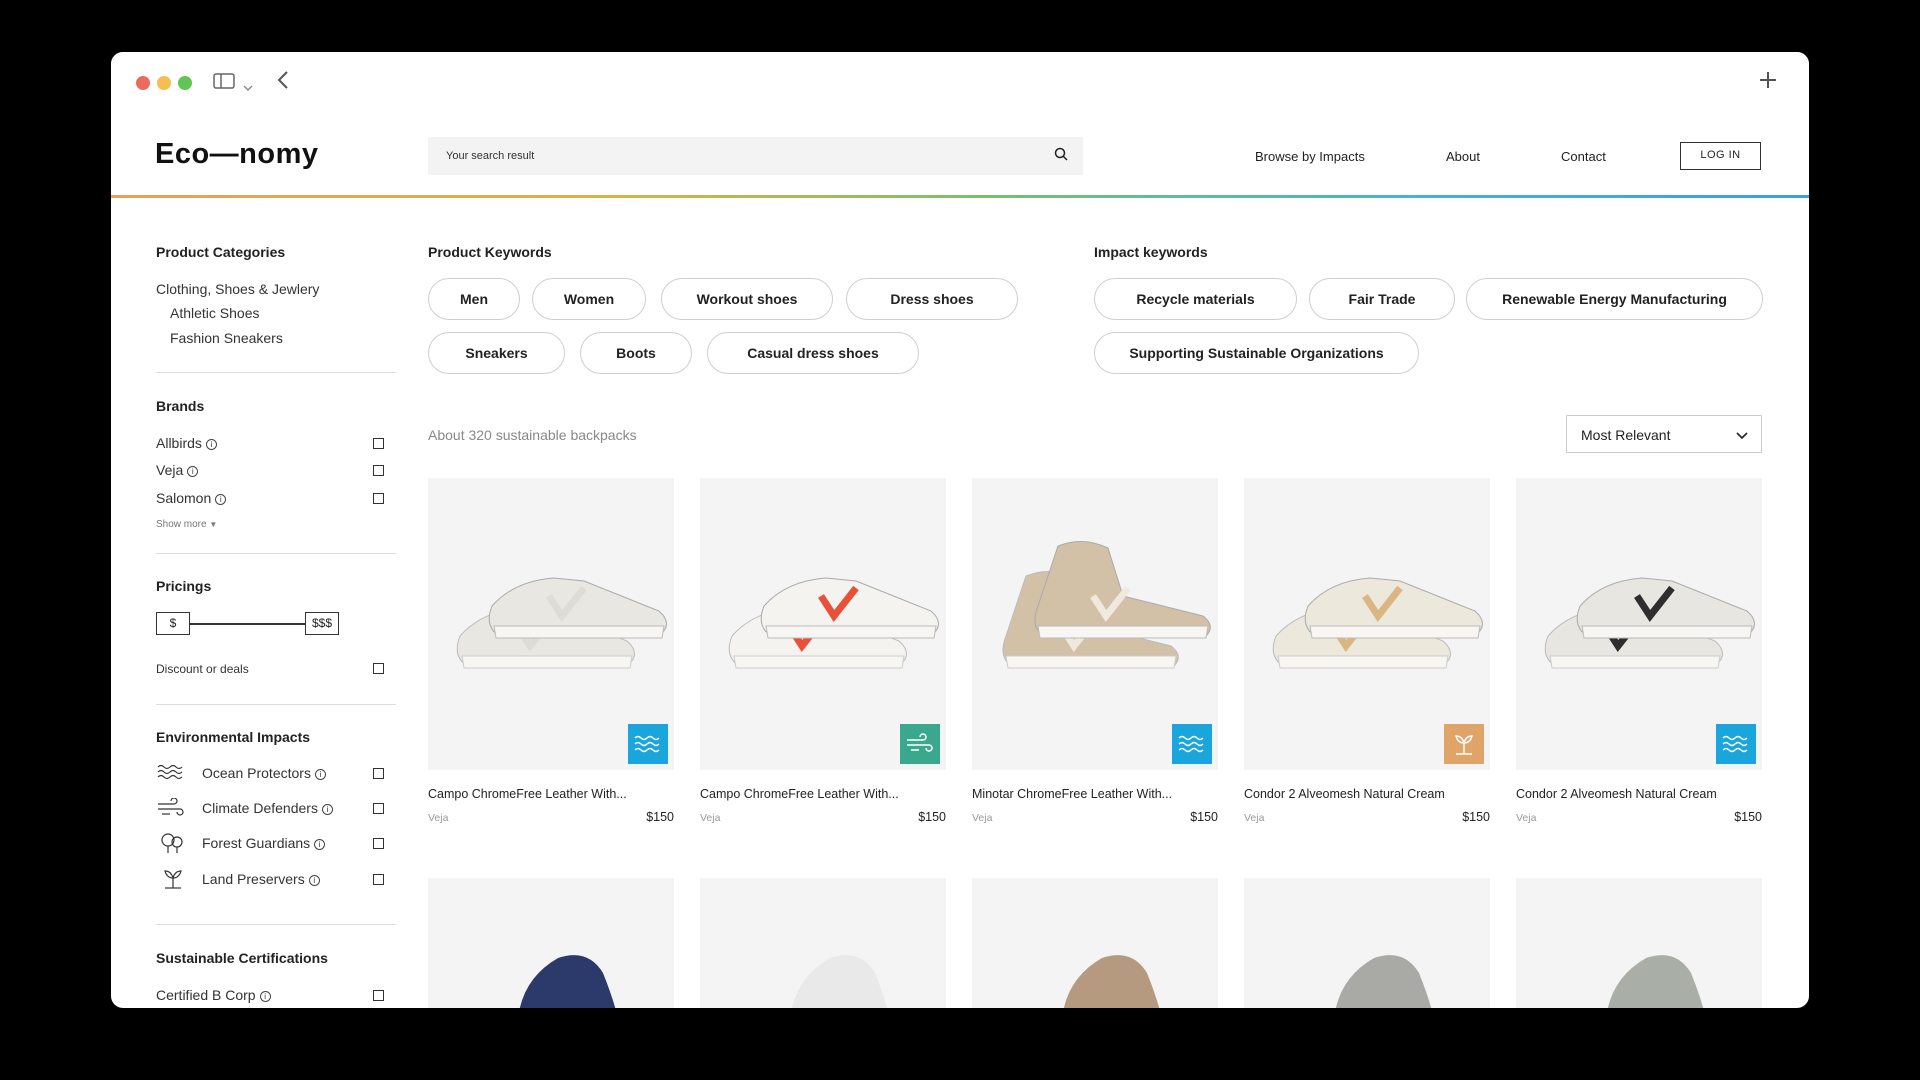 Image resolution: width=1920 pixels, height=1080 pixels. What do you see at coordinates (589, 299) in the screenshot?
I see `keyword-pill: Women` at bounding box center [589, 299].